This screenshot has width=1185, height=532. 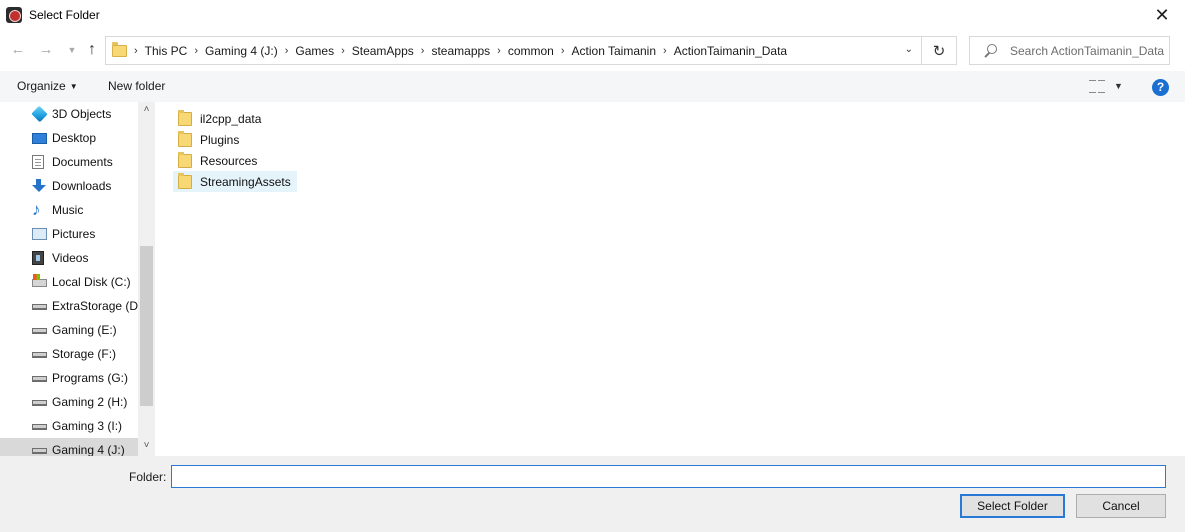 What do you see at coordinates (84, 354) in the screenshot?
I see `nav-label: Storage (F:)` at bounding box center [84, 354].